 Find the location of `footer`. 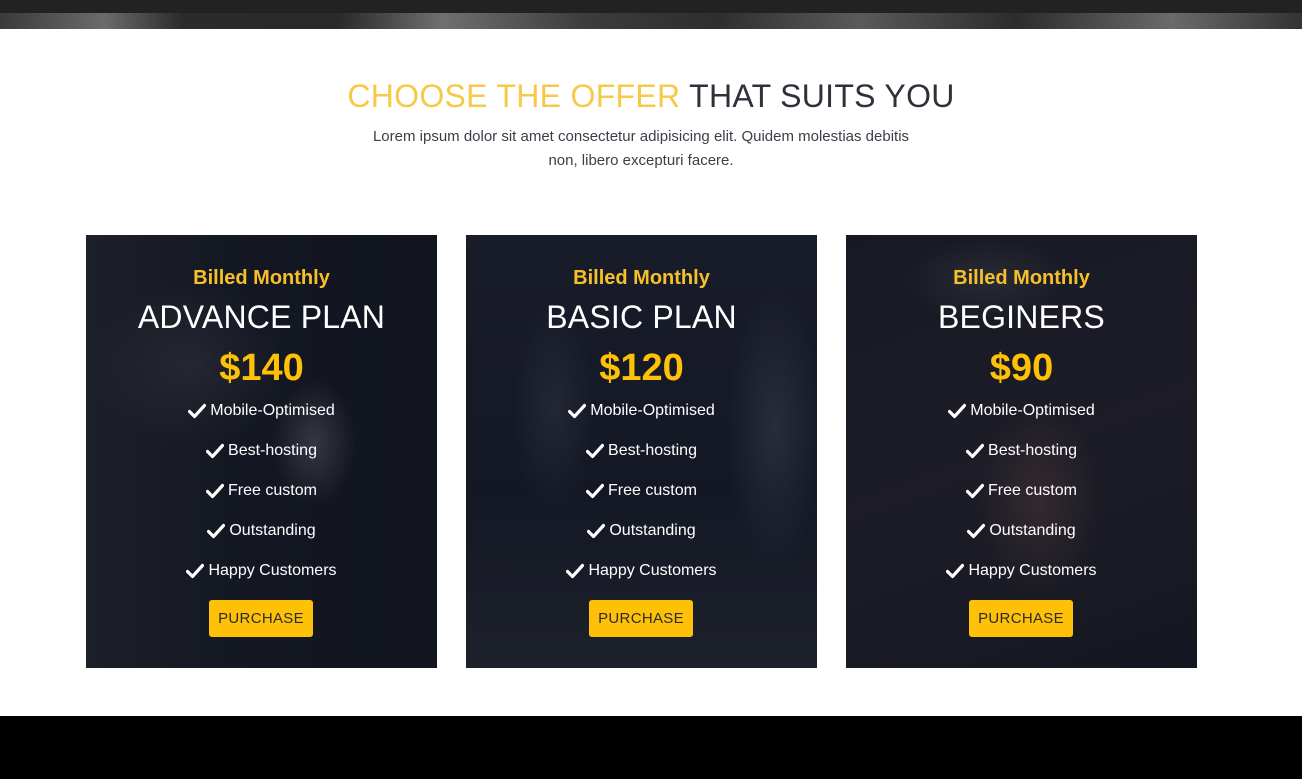

footer is located at coordinates (651, 747).